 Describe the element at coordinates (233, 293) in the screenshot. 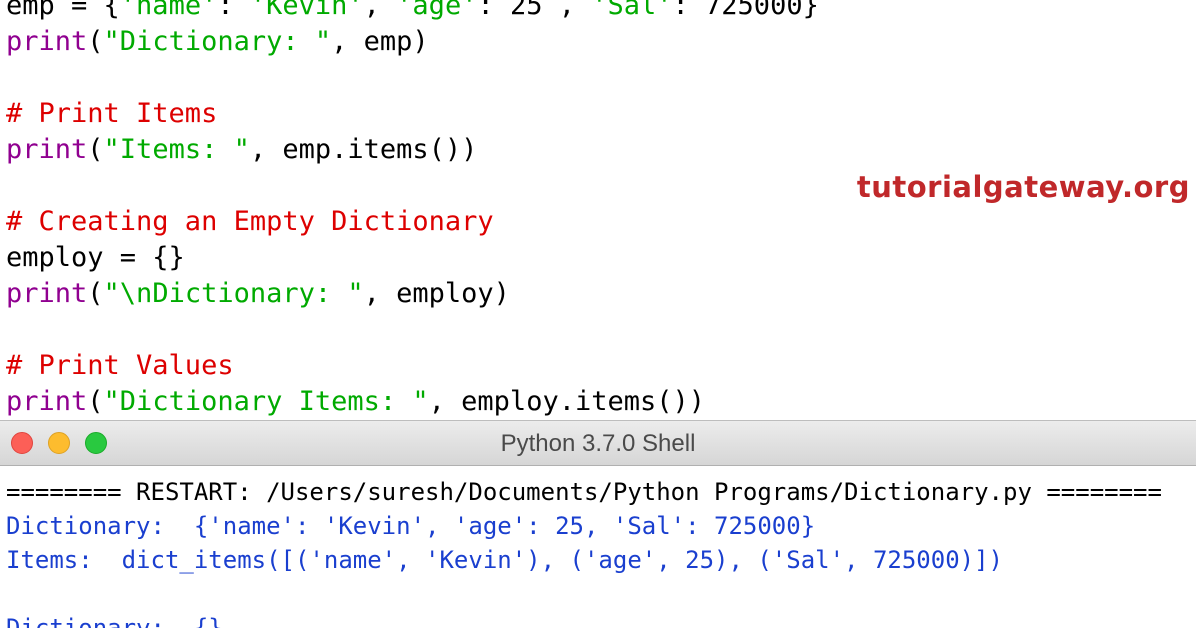

I see `code-string: "\nDictionary: "` at that location.